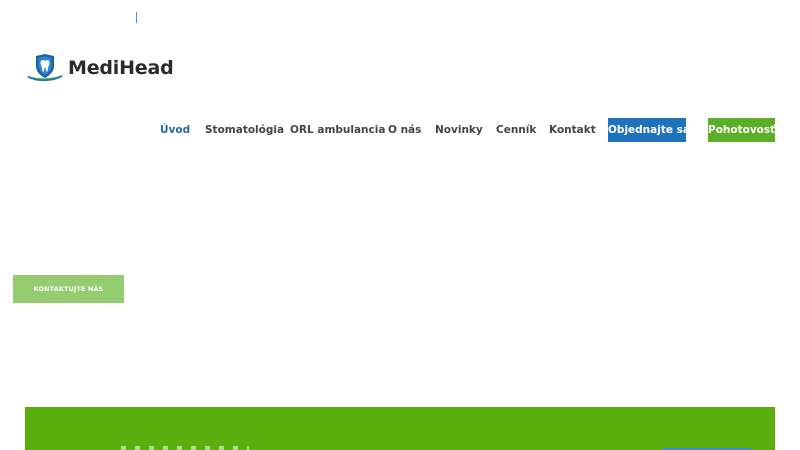 The image size is (800, 450). What do you see at coordinates (185, 448) in the screenshot?
I see `banner-text-cropped` at bounding box center [185, 448].